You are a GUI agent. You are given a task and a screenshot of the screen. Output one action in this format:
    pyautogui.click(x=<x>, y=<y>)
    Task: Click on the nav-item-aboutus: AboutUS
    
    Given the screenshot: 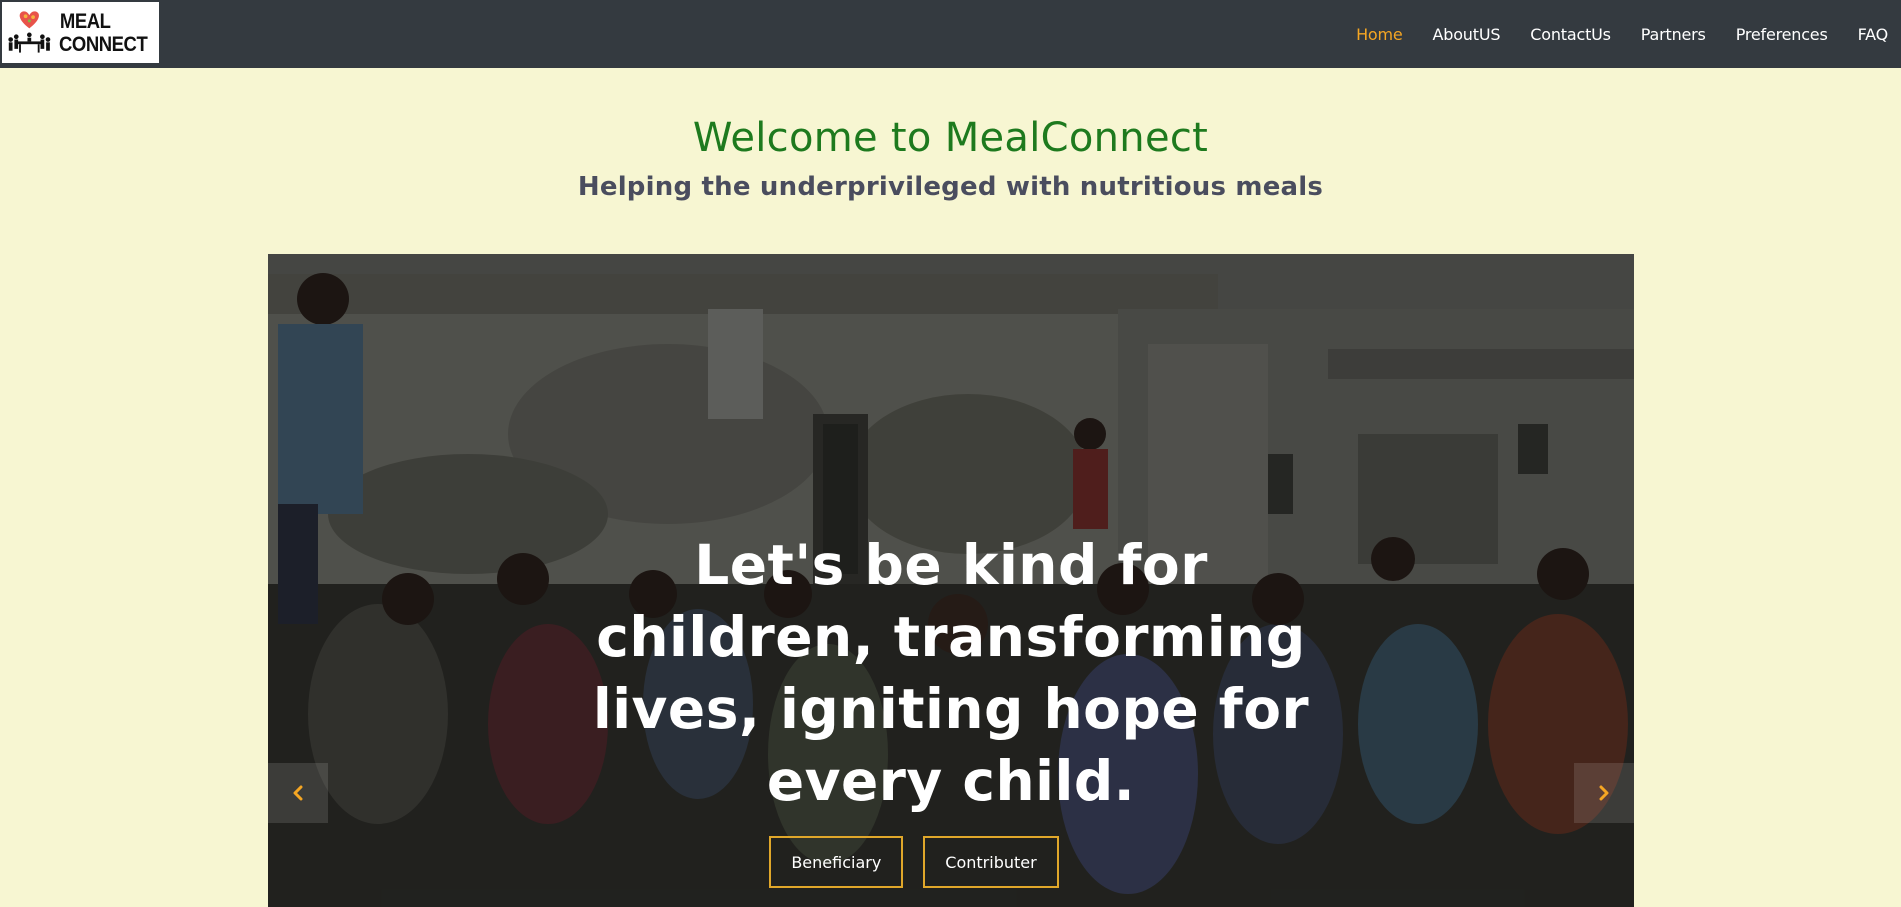 What is the action you would take?
    pyautogui.click(x=1467, y=34)
    